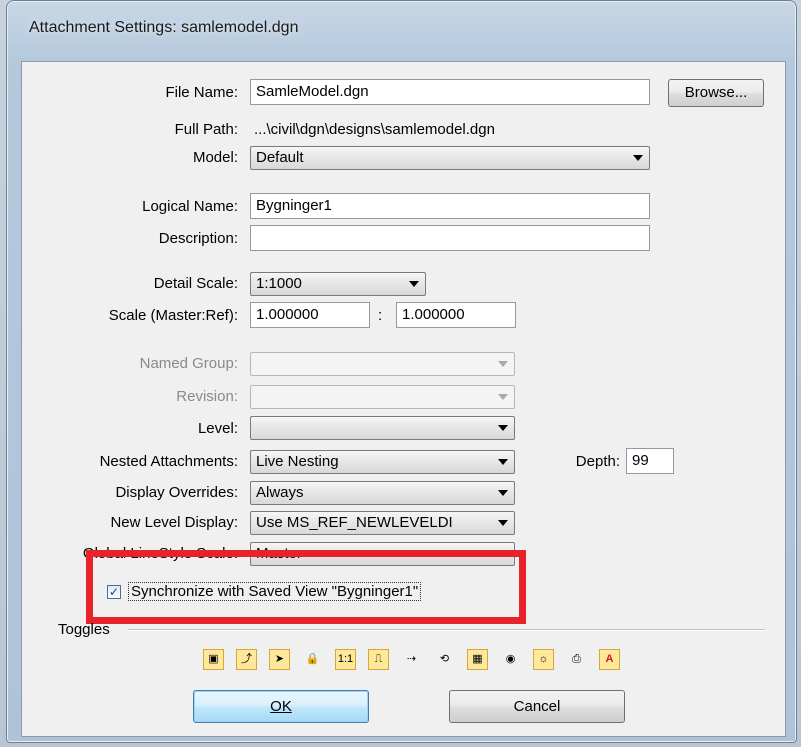  I want to click on nested-attachments-dropdown: Live Nesting, so click(382, 462).